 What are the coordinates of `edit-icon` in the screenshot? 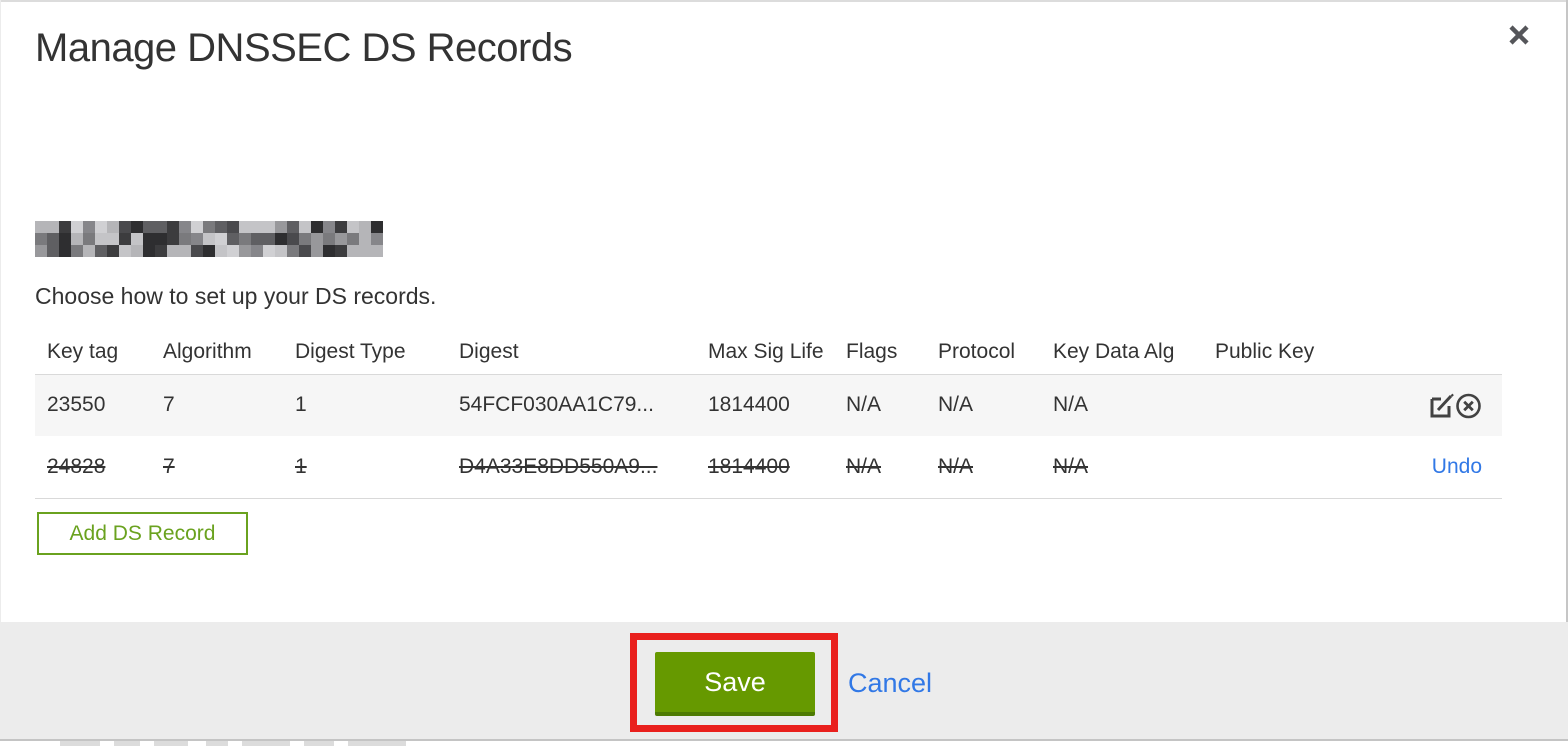 It's located at (1441, 408).